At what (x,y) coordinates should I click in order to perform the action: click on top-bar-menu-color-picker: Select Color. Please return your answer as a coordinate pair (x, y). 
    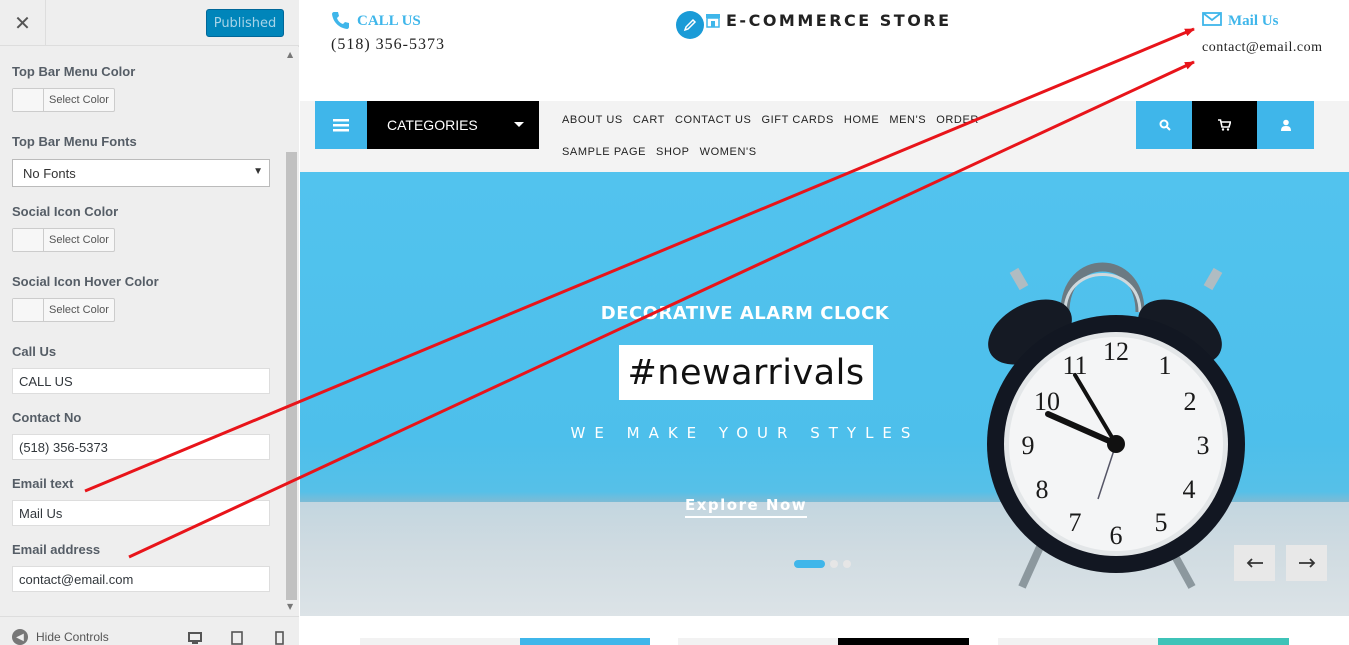
    Looking at the image, I should click on (63, 100).